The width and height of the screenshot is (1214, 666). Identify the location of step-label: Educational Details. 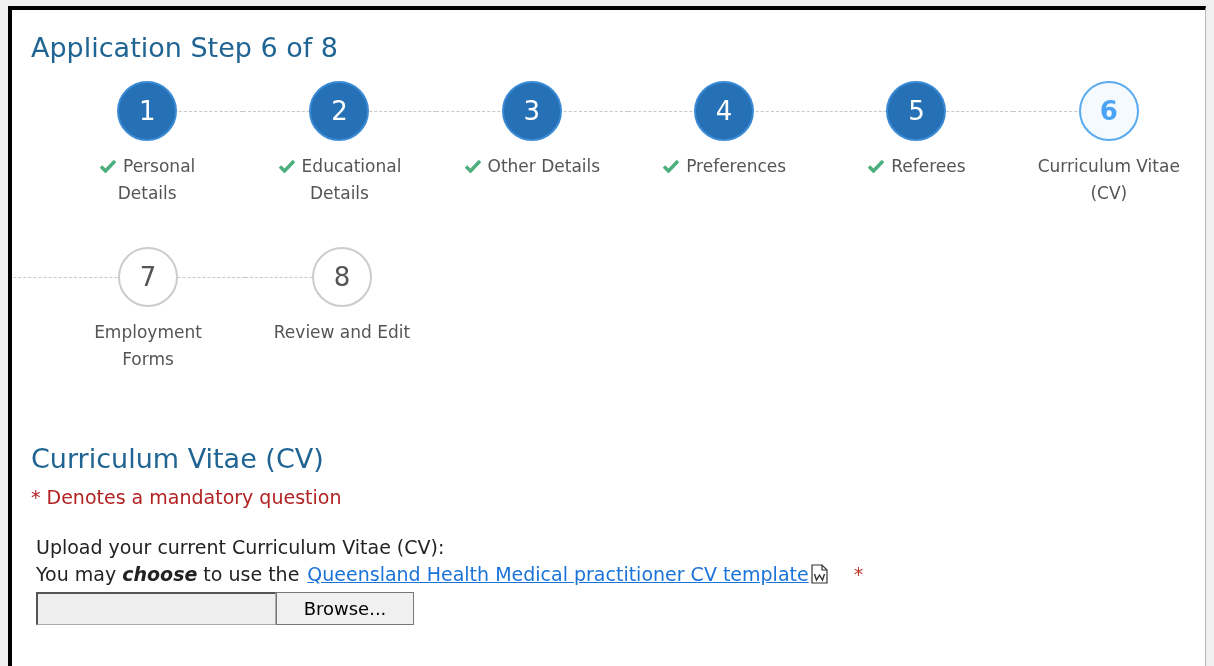
(351, 179).